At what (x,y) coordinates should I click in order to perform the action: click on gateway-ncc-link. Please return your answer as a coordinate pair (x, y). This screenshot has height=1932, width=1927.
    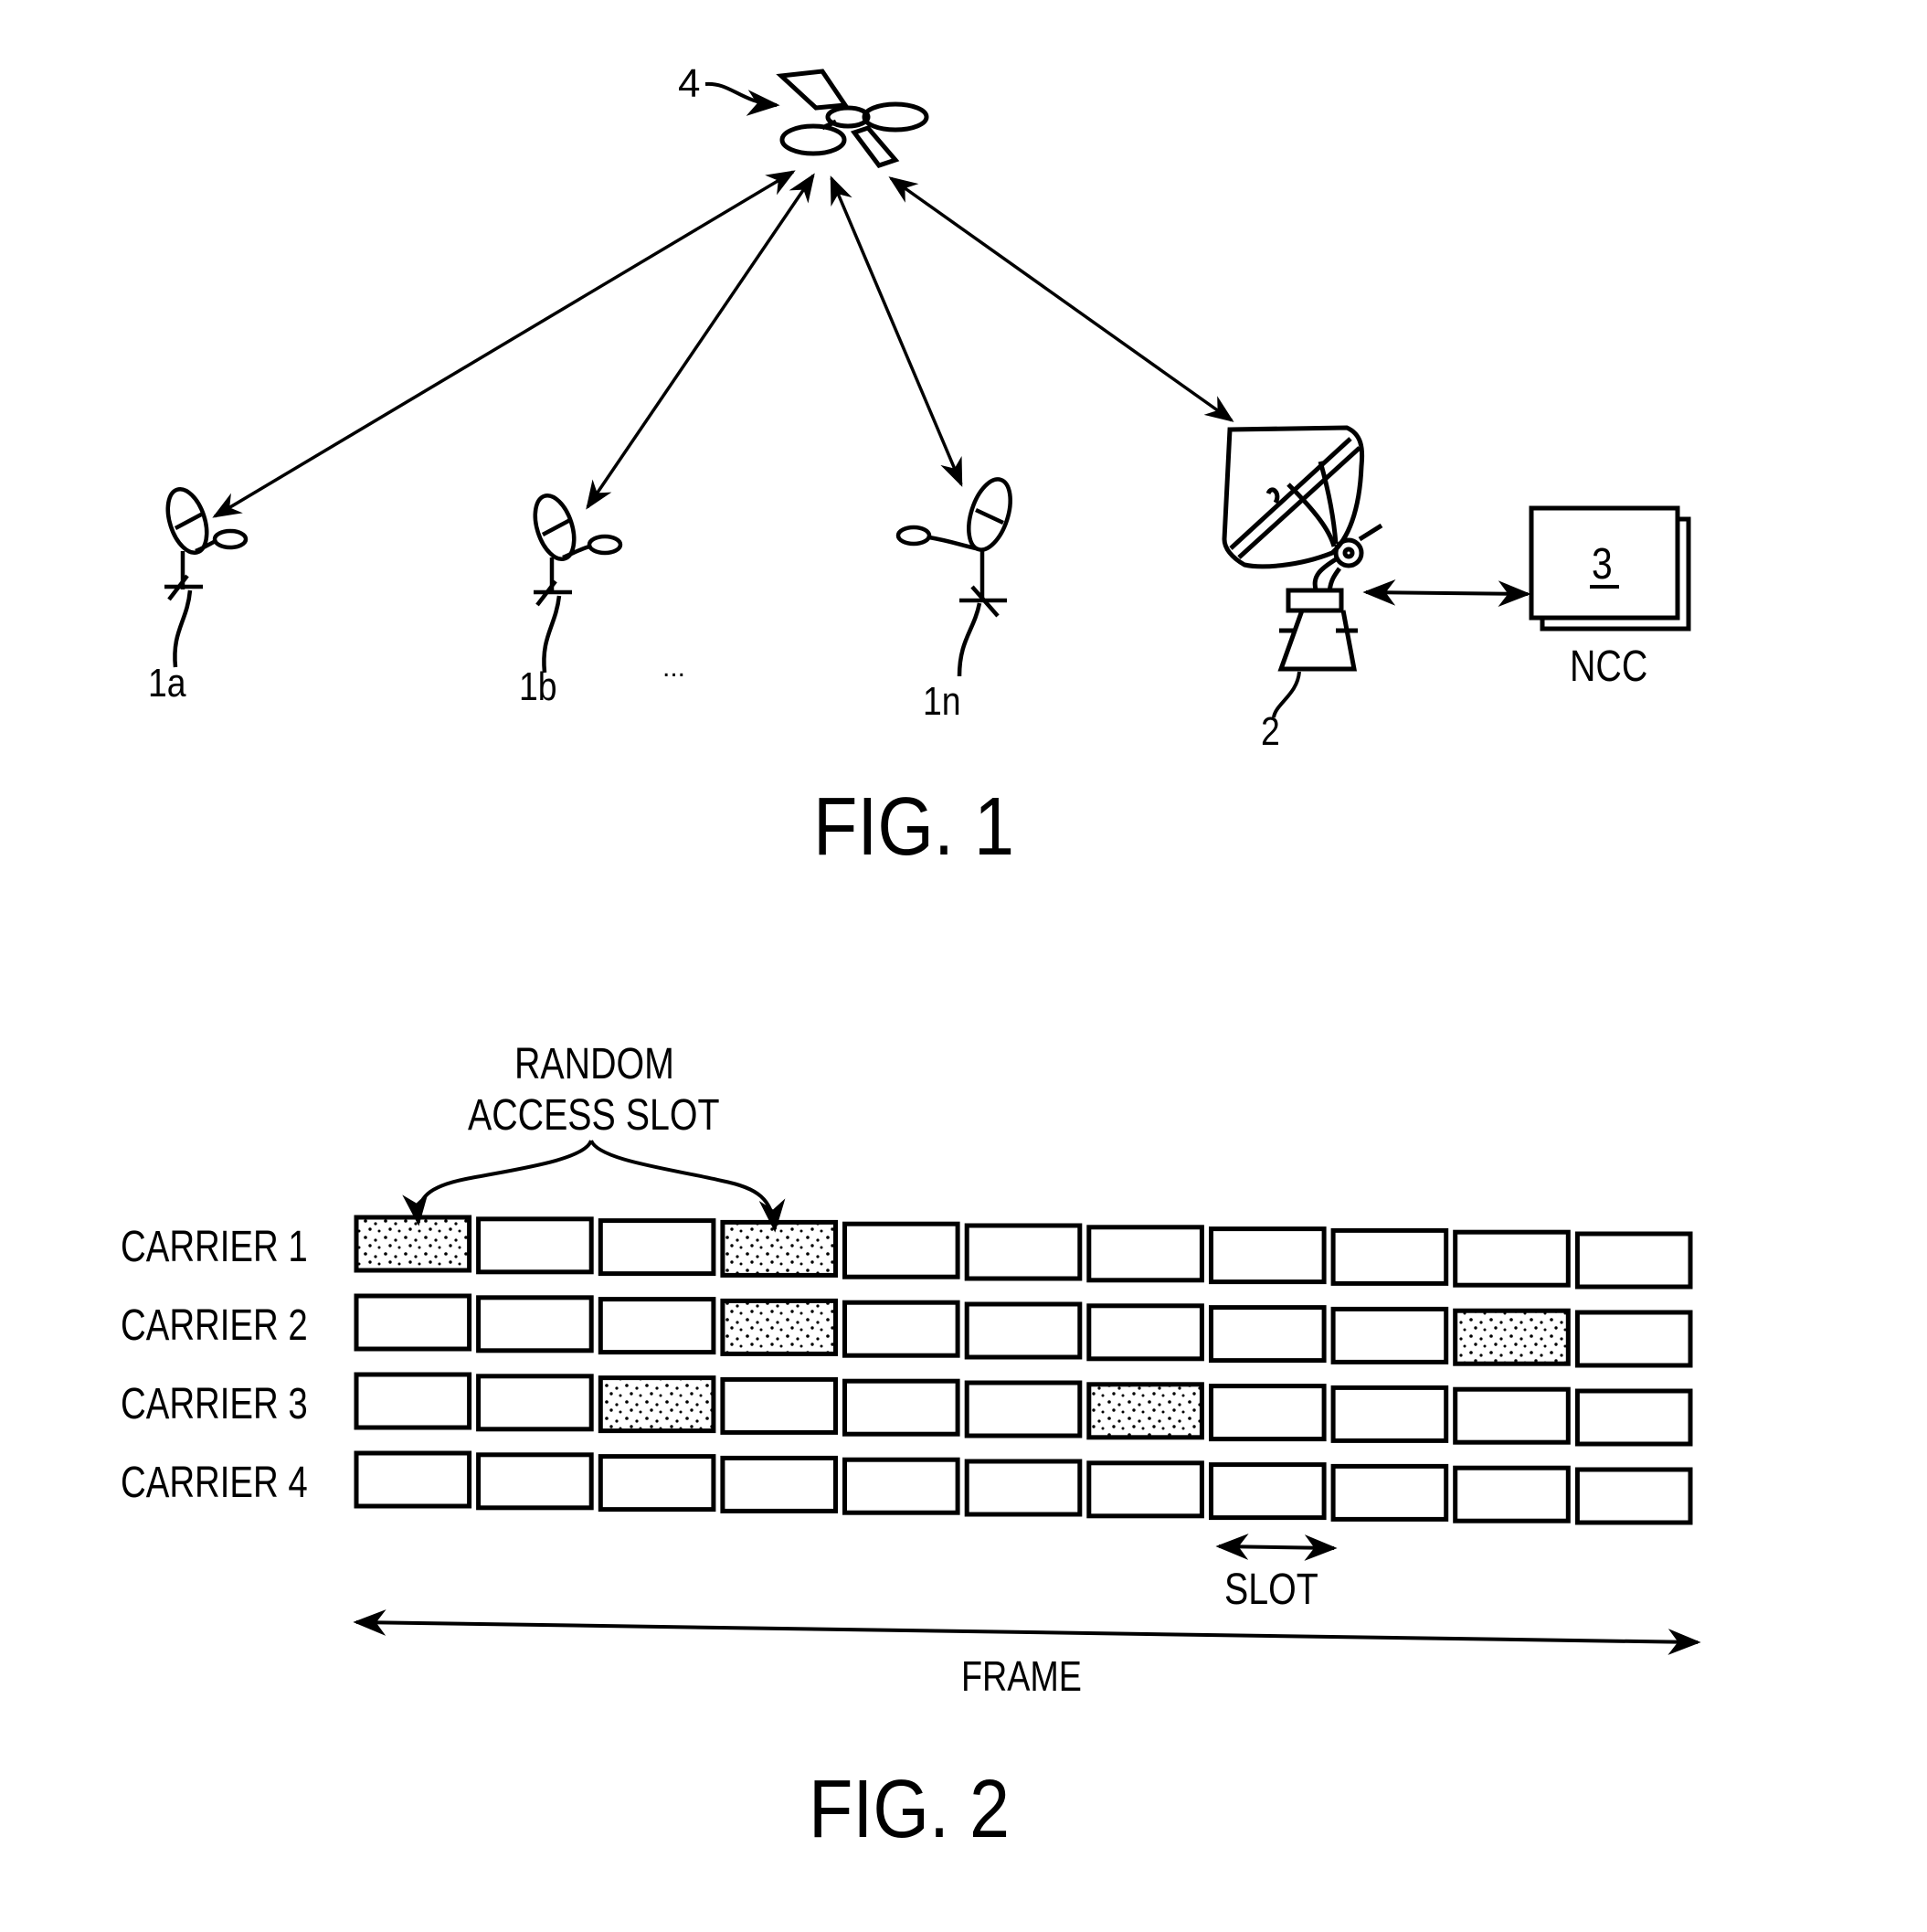
    Looking at the image, I should click on (1446, 593).